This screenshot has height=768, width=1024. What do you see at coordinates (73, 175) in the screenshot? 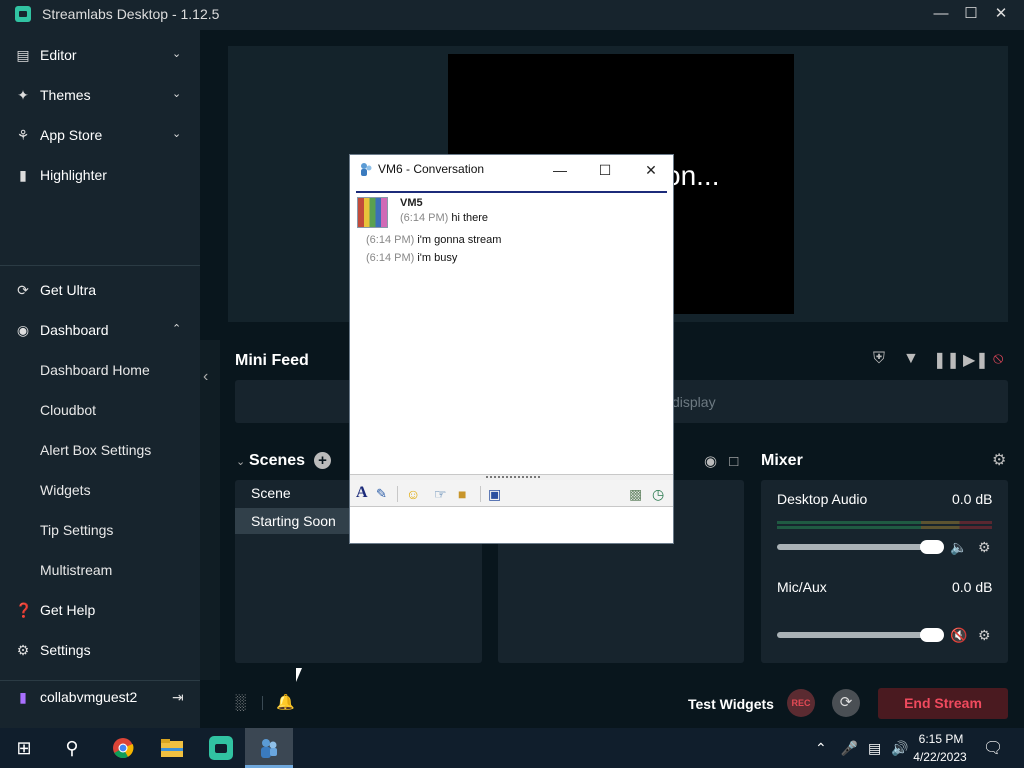
I see `sidebar-item-label: Highlighter` at bounding box center [73, 175].